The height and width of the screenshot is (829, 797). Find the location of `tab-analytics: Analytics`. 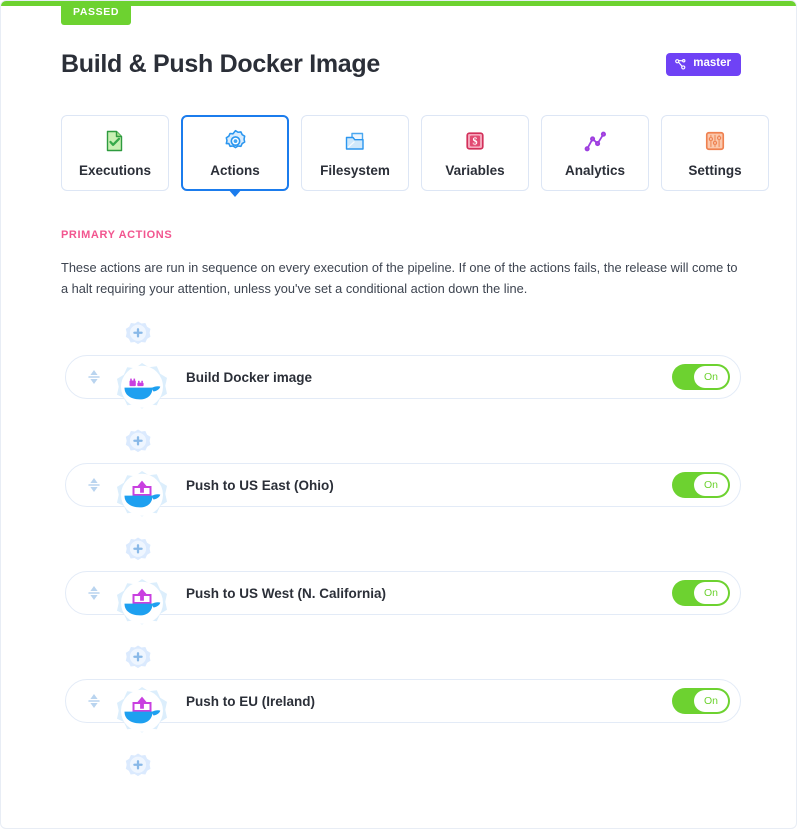

tab-analytics: Analytics is located at coordinates (595, 153).